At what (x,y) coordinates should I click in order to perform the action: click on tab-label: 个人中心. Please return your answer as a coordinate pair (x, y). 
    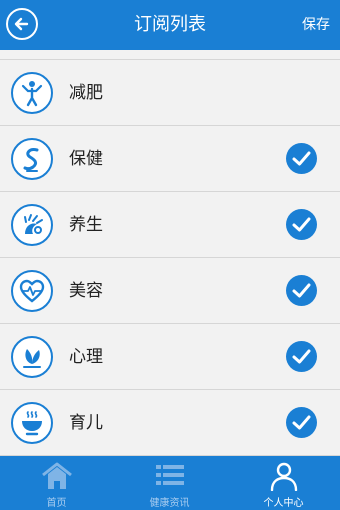
    Looking at the image, I should click on (283, 503).